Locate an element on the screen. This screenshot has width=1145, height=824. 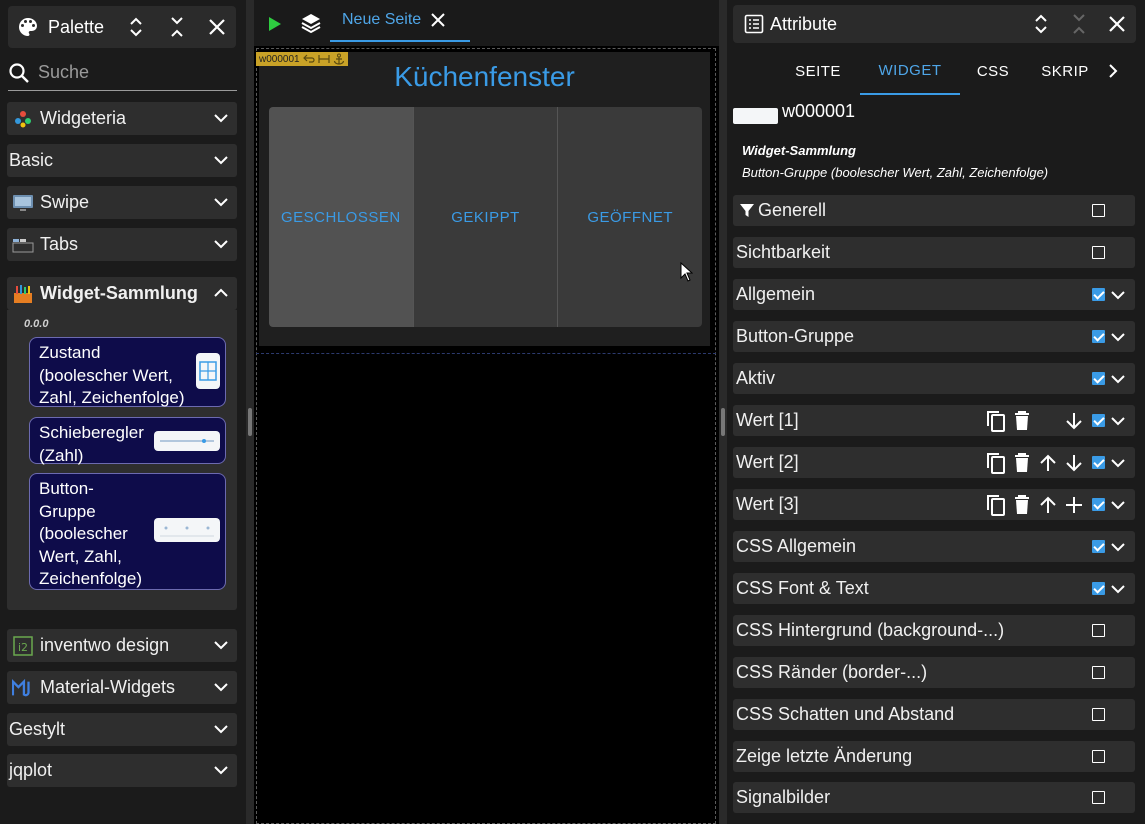
left-splitter is located at coordinates (250, 412).